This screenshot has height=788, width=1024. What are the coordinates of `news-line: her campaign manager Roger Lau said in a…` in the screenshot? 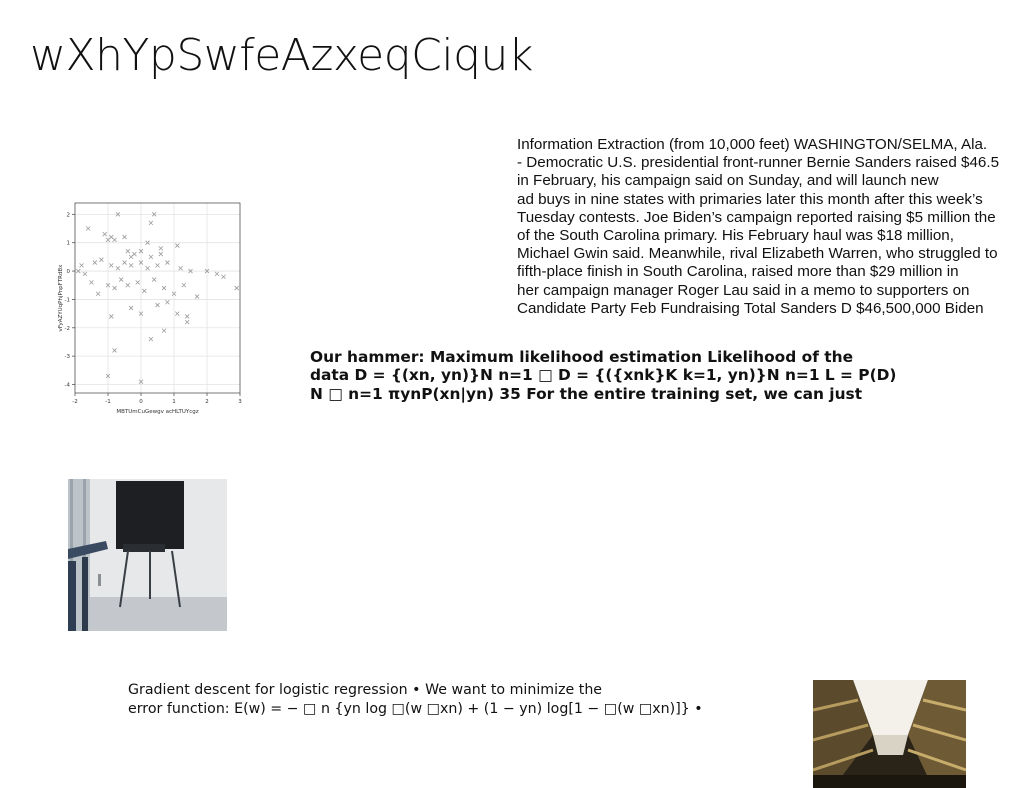 It's located at (743, 290).